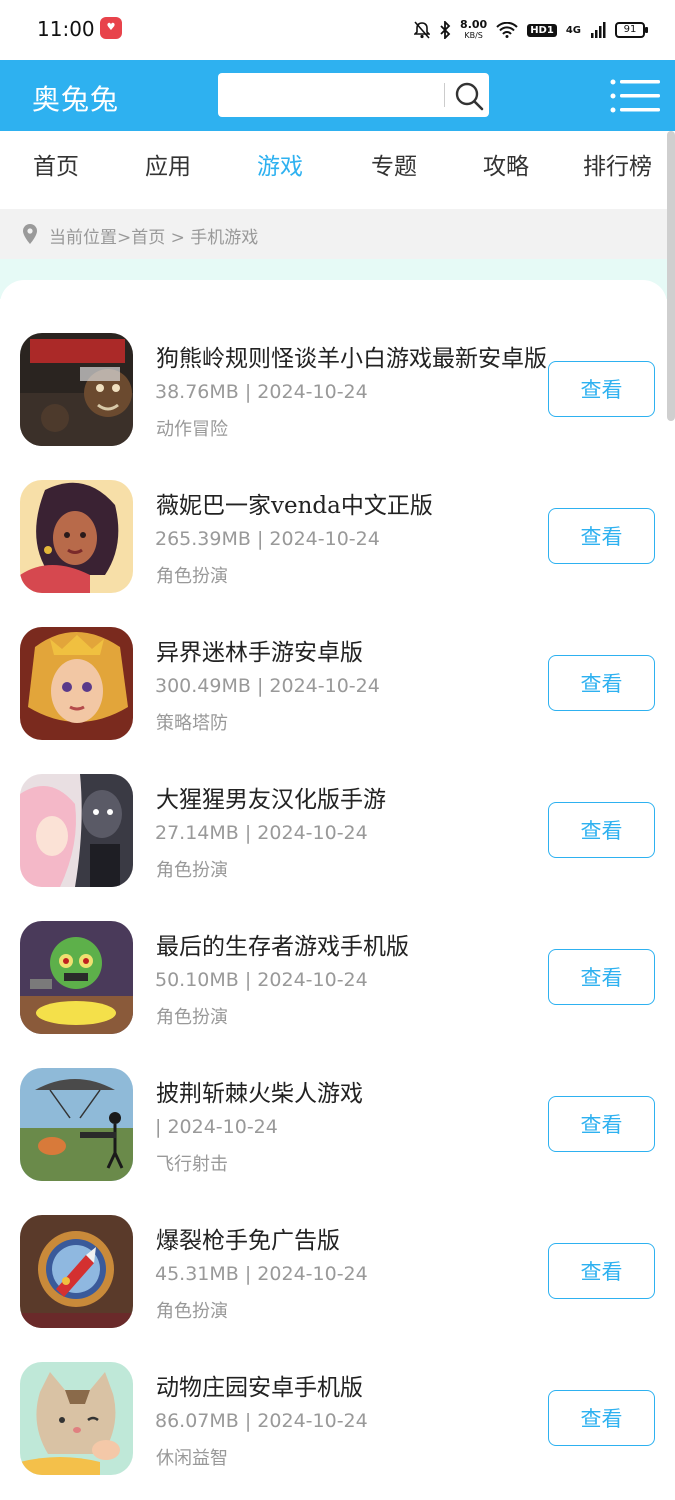 The height and width of the screenshot is (1500, 675). I want to click on game-icon-gorilla-boyfriend, so click(76, 830).